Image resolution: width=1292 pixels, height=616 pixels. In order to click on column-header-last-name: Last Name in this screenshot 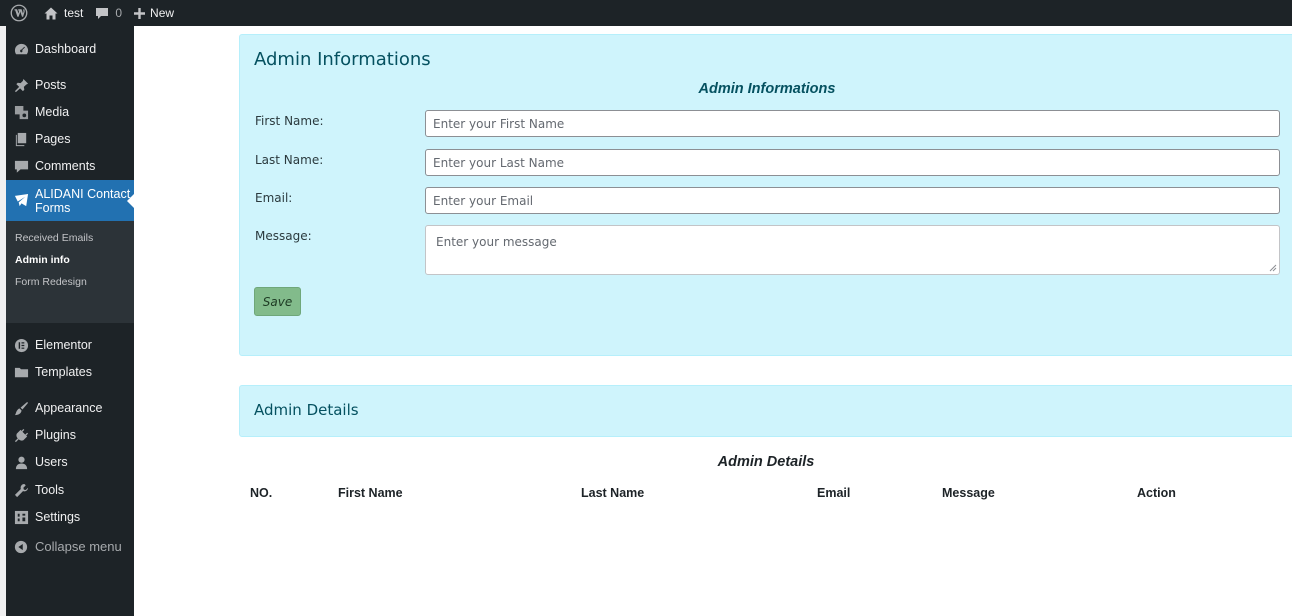, I will do `click(613, 493)`.